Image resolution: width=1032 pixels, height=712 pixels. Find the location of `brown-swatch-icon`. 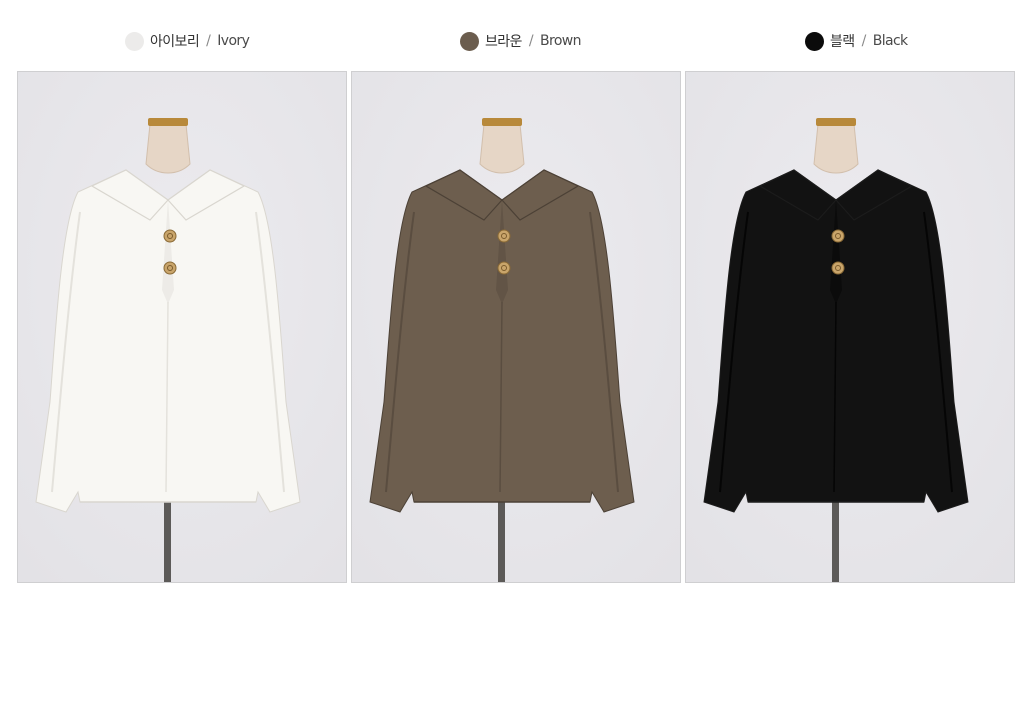

brown-swatch-icon is located at coordinates (469, 41).